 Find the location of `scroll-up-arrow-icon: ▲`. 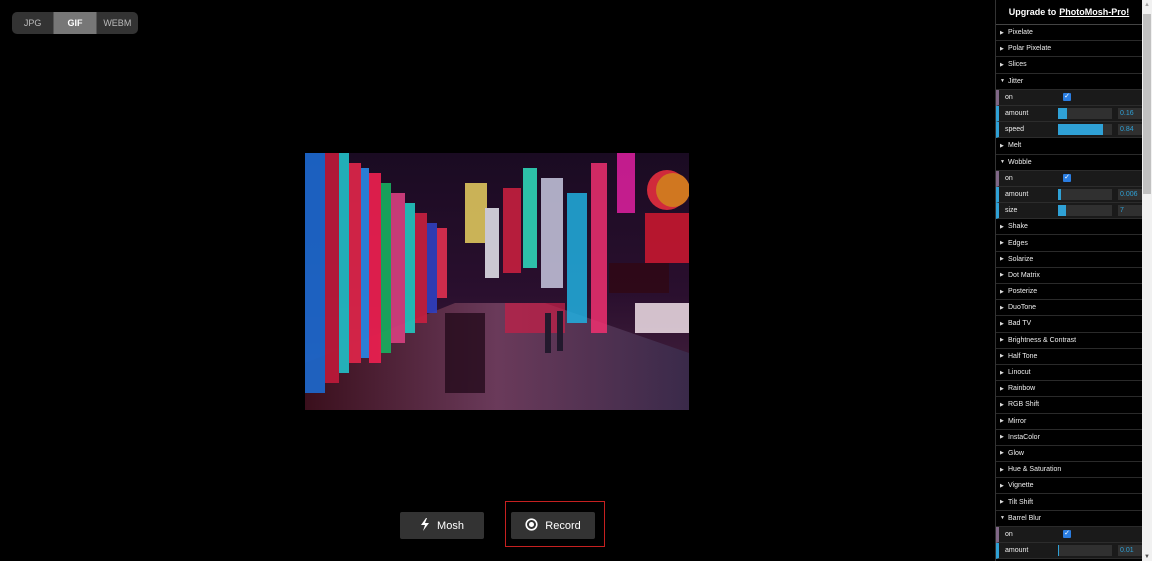

scroll-up-arrow-icon: ▲ is located at coordinates (1147, 5).